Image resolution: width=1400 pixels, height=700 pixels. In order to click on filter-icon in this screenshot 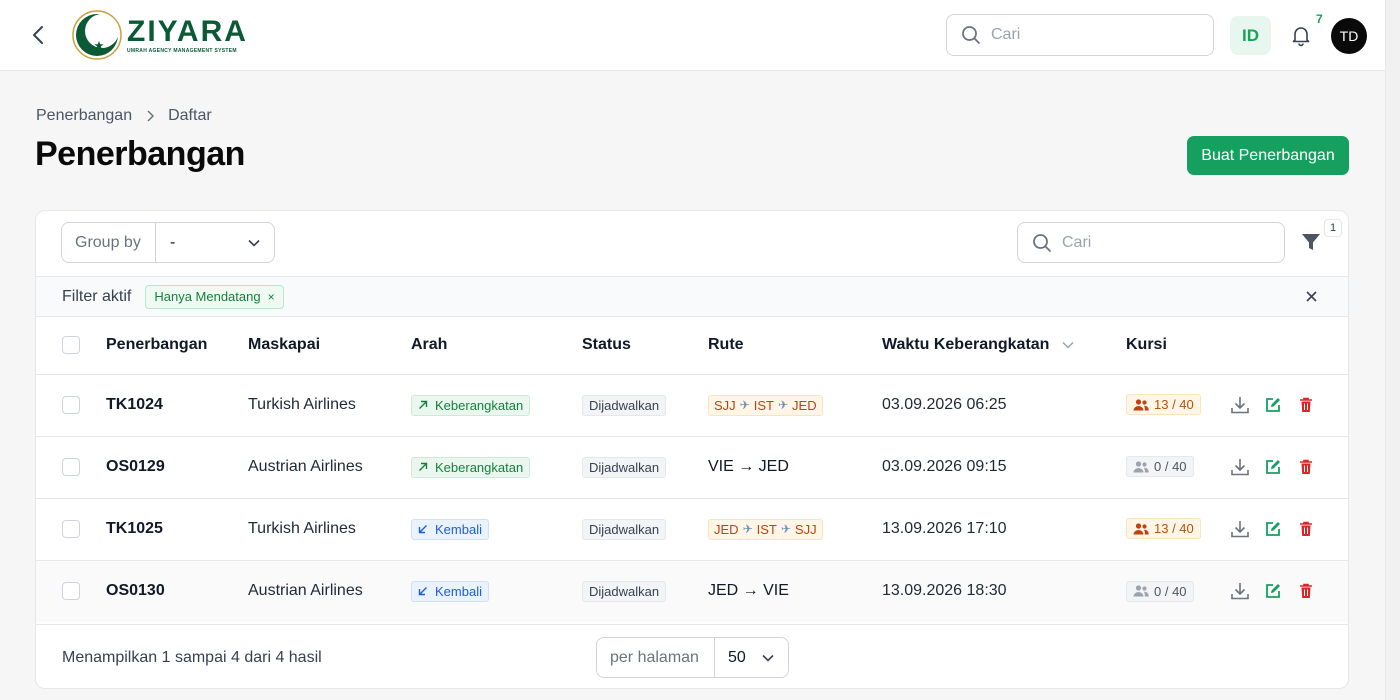, I will do `click(1311, 242)`.